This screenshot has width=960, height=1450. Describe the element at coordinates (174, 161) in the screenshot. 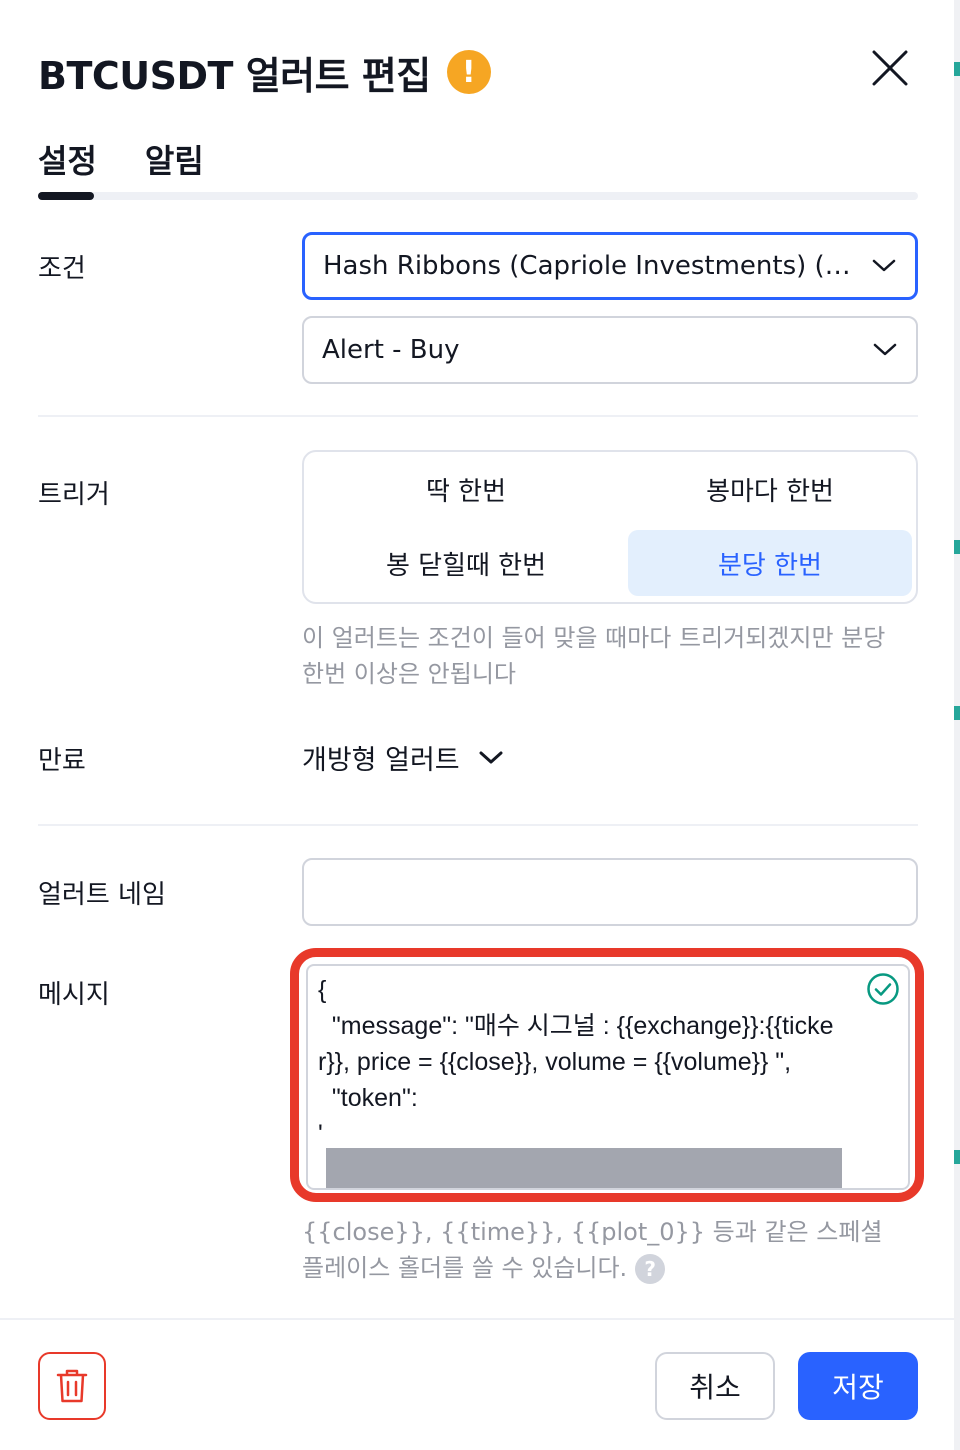

I see `tab-notifications: 알림` at that location.